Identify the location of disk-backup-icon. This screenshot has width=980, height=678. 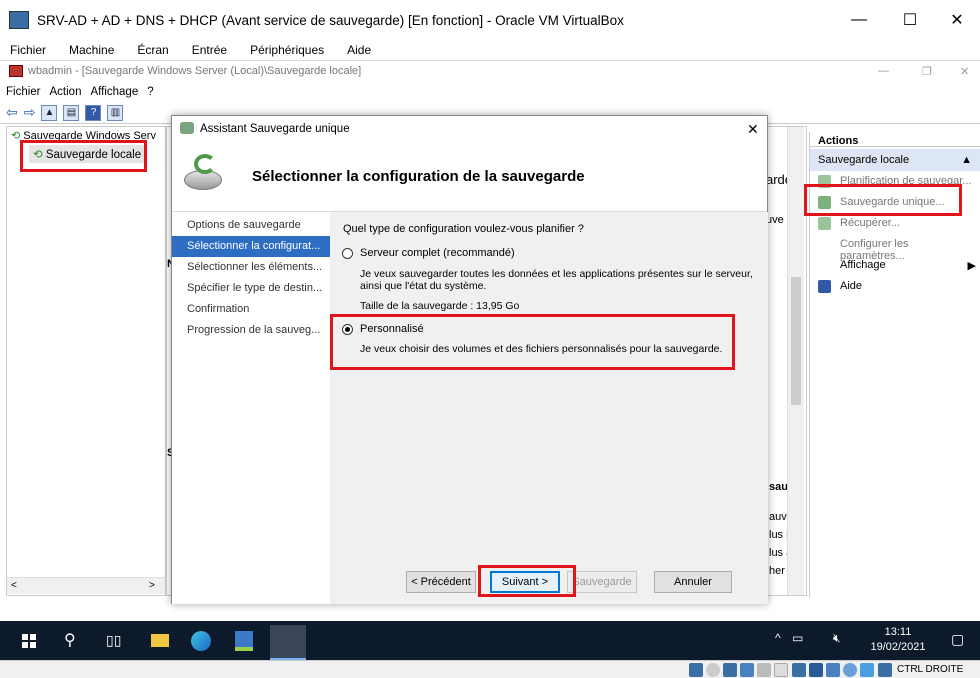
(203, 175).